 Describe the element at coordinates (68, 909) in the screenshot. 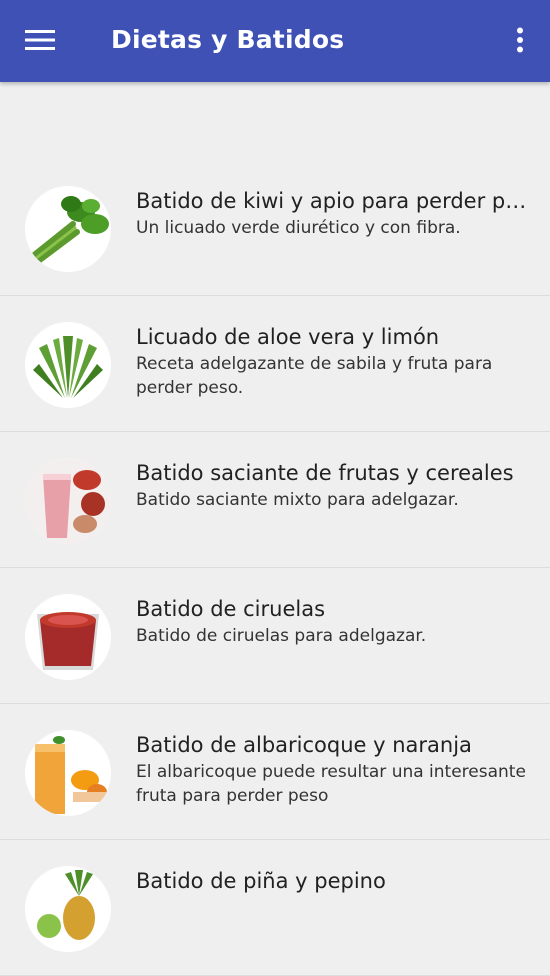

I see `pineapple-image` at that location.